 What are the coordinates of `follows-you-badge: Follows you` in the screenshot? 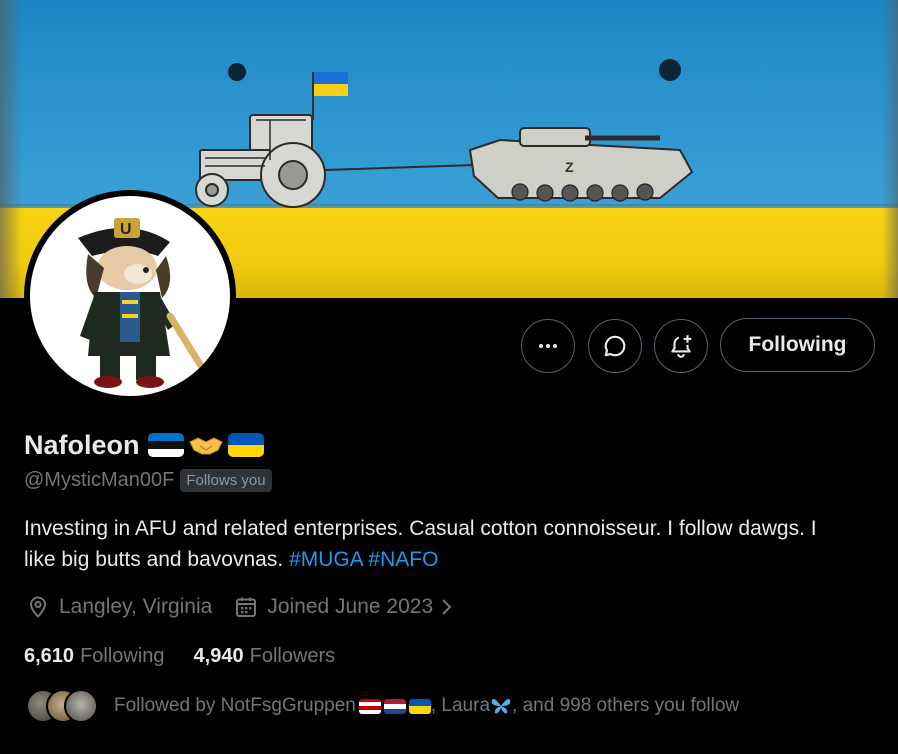 It's located at (226, 480).